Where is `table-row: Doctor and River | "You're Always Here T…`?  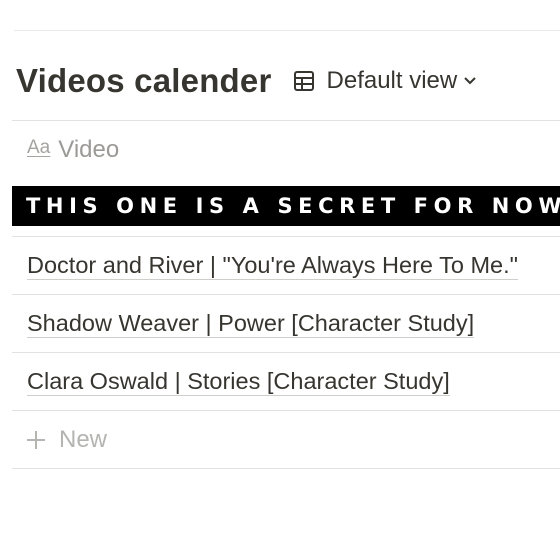 table-row: Doctor and River | "You're Always Here T… is located at coordinates (286, 265).